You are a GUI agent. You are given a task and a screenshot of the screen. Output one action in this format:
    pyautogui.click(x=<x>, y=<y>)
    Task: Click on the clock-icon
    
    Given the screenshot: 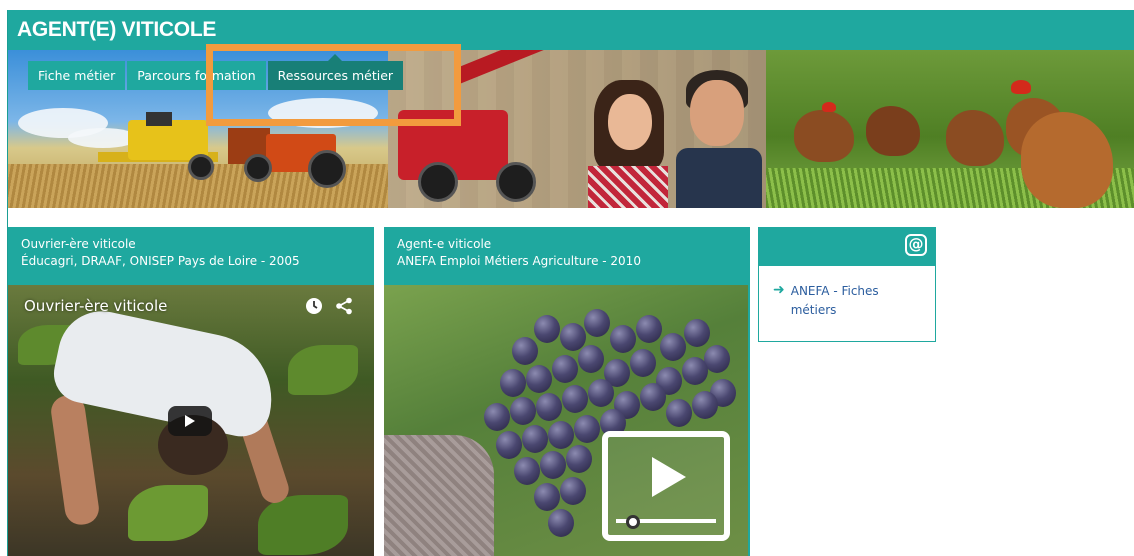 What is the action you would take?
    pyautogui.click(x=314, y=307)
    